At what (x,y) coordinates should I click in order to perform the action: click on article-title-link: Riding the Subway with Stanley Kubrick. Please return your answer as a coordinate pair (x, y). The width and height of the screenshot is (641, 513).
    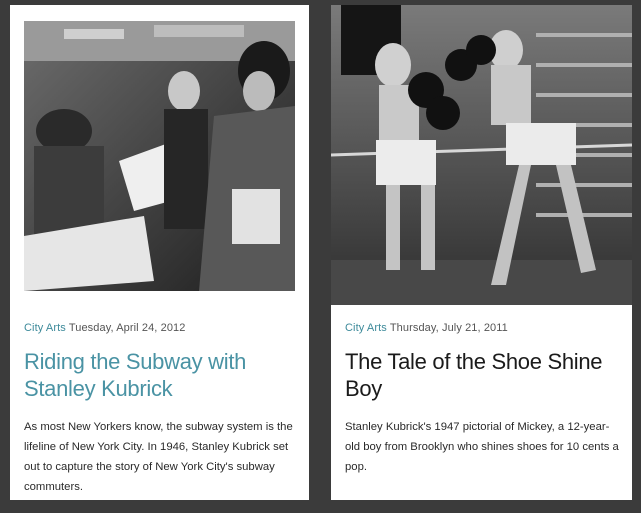
    Looking at the image, I should click on (154, 375).